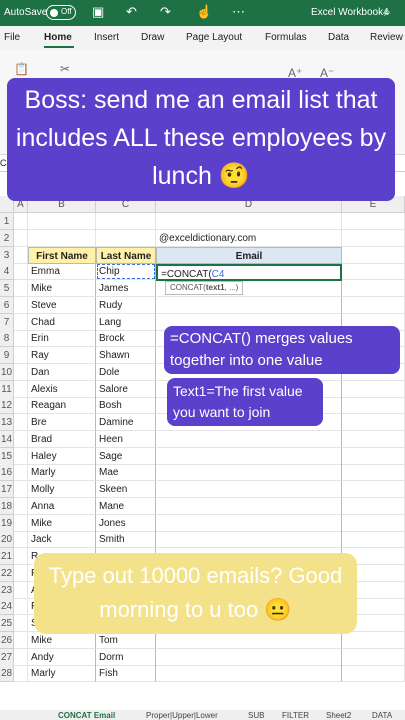 The width and height of the screenshot is (405, 720). What do you see at coordinates (204, 288) in the screenshot?
I see `function-tooltip: CONCAT(text1, ...)` at bounding box center [204, 288].